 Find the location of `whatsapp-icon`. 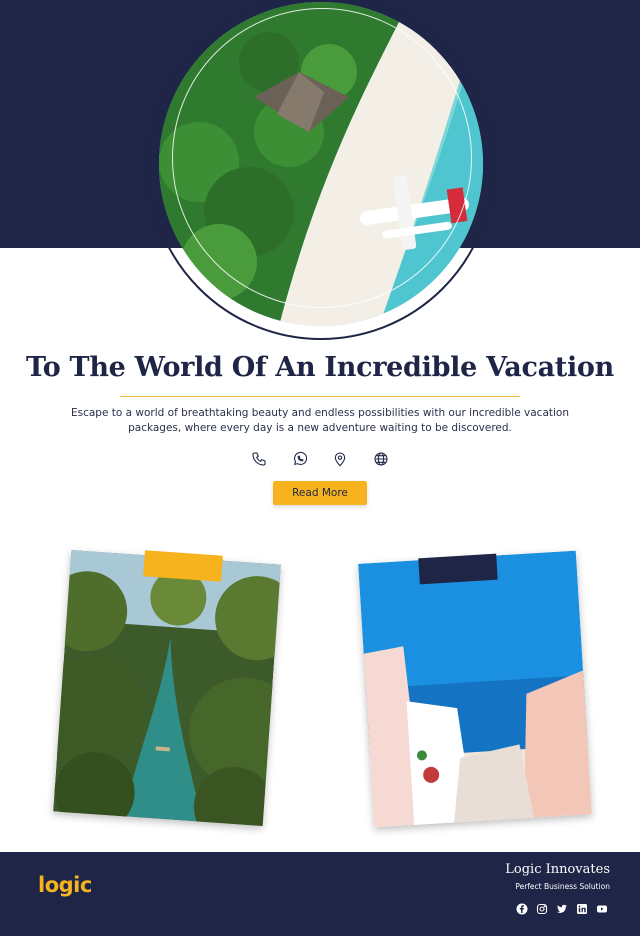

whatsapp-icon is located at coordinates (300, 459).